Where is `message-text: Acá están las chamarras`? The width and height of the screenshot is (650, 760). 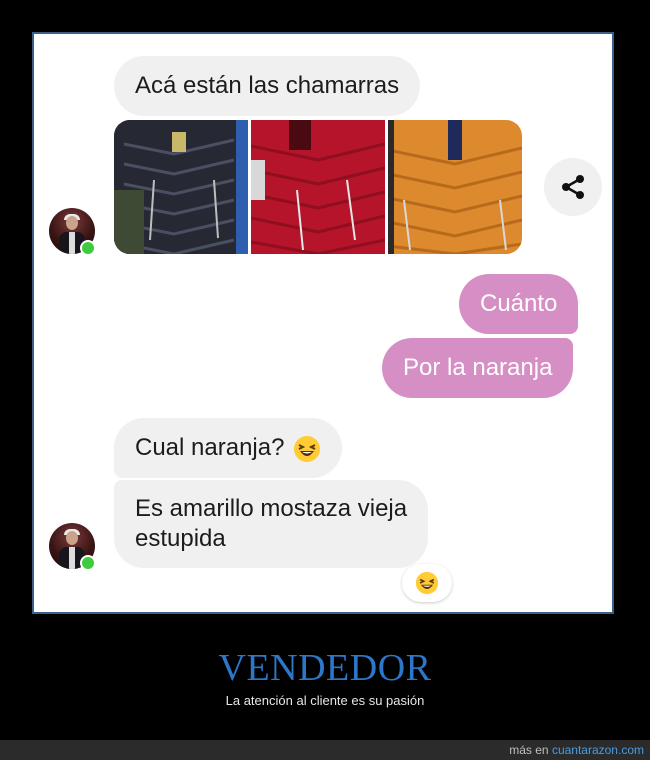 message-text: Acá están las chamarras is located at coordinates (267, 85).